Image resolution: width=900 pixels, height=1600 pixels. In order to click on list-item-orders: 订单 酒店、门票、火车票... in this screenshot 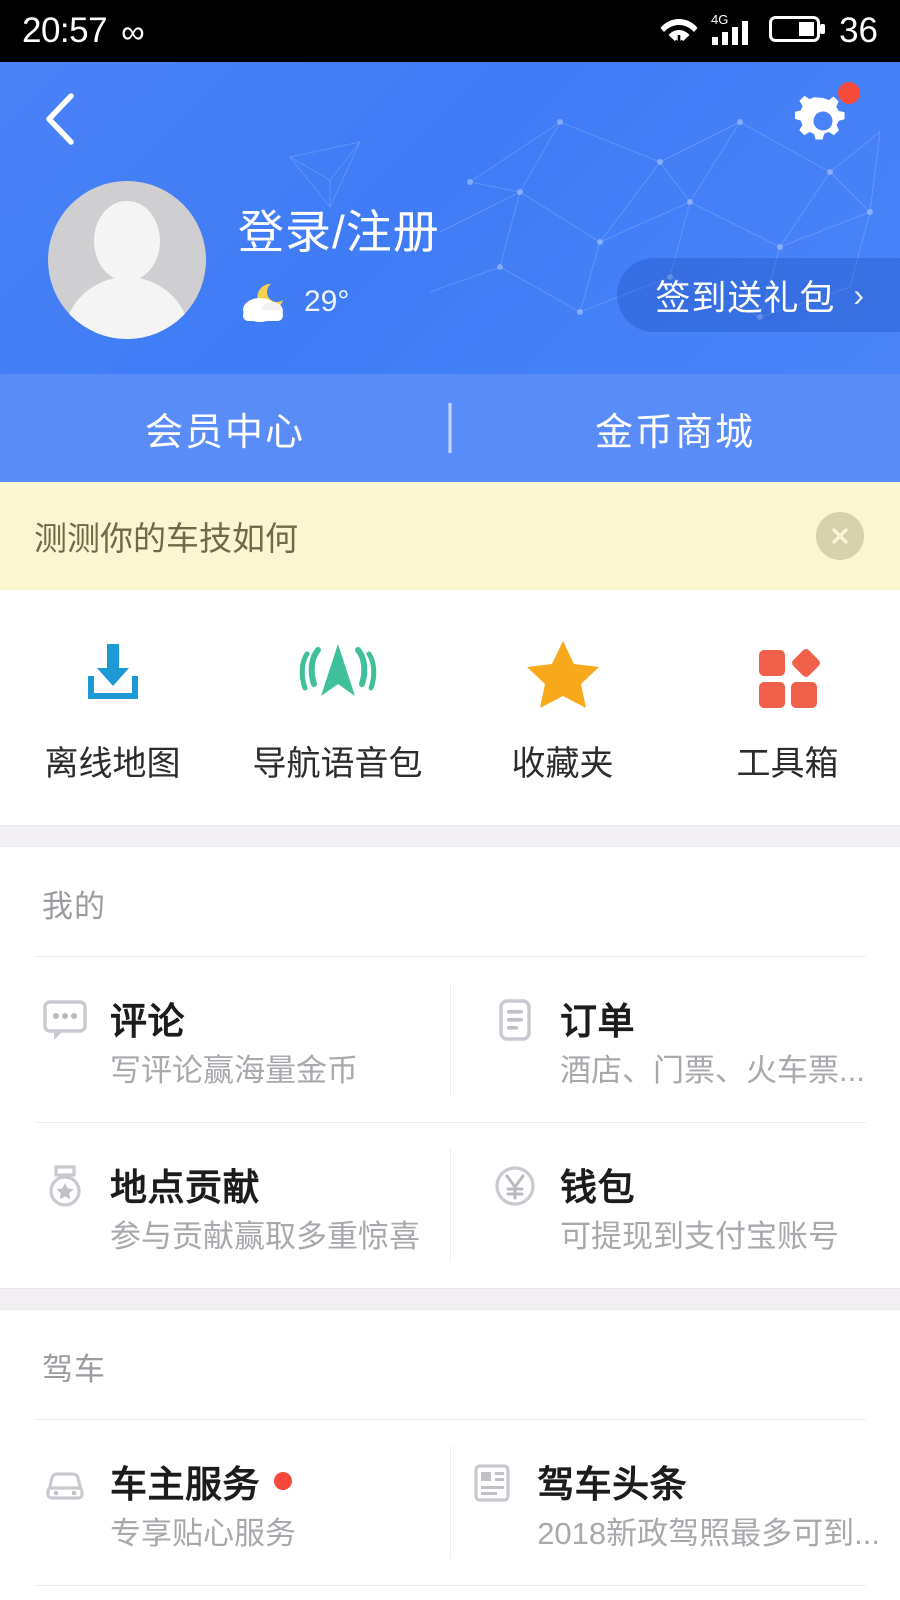, I will do `click(675, 1039)`.